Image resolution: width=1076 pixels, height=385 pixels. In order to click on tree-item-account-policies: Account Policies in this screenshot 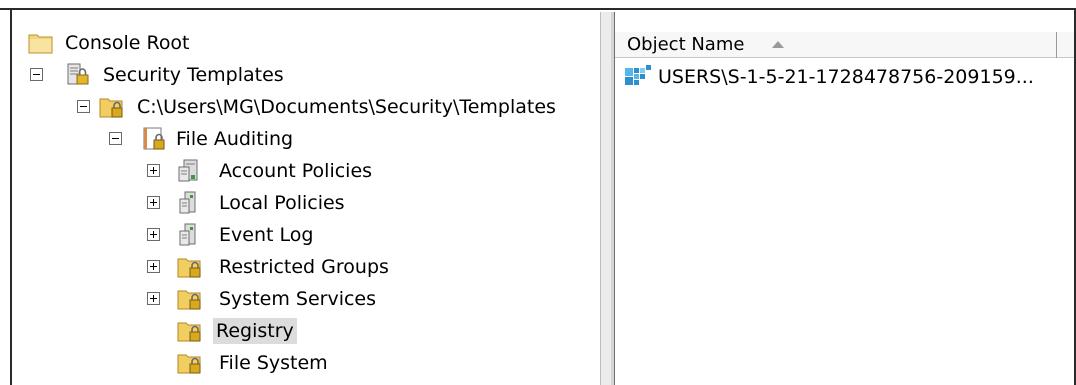, I will do `click(275, 171)`.